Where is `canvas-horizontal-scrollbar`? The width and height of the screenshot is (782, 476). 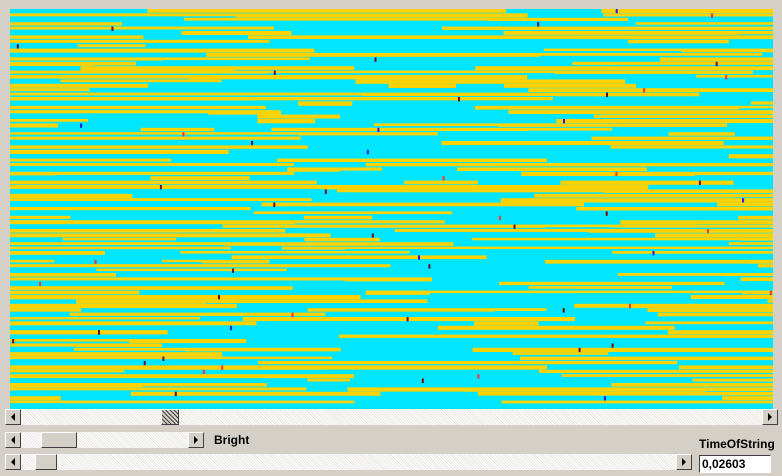
canvas-horizontal-scrollbar is located at coordinates (391, 417).